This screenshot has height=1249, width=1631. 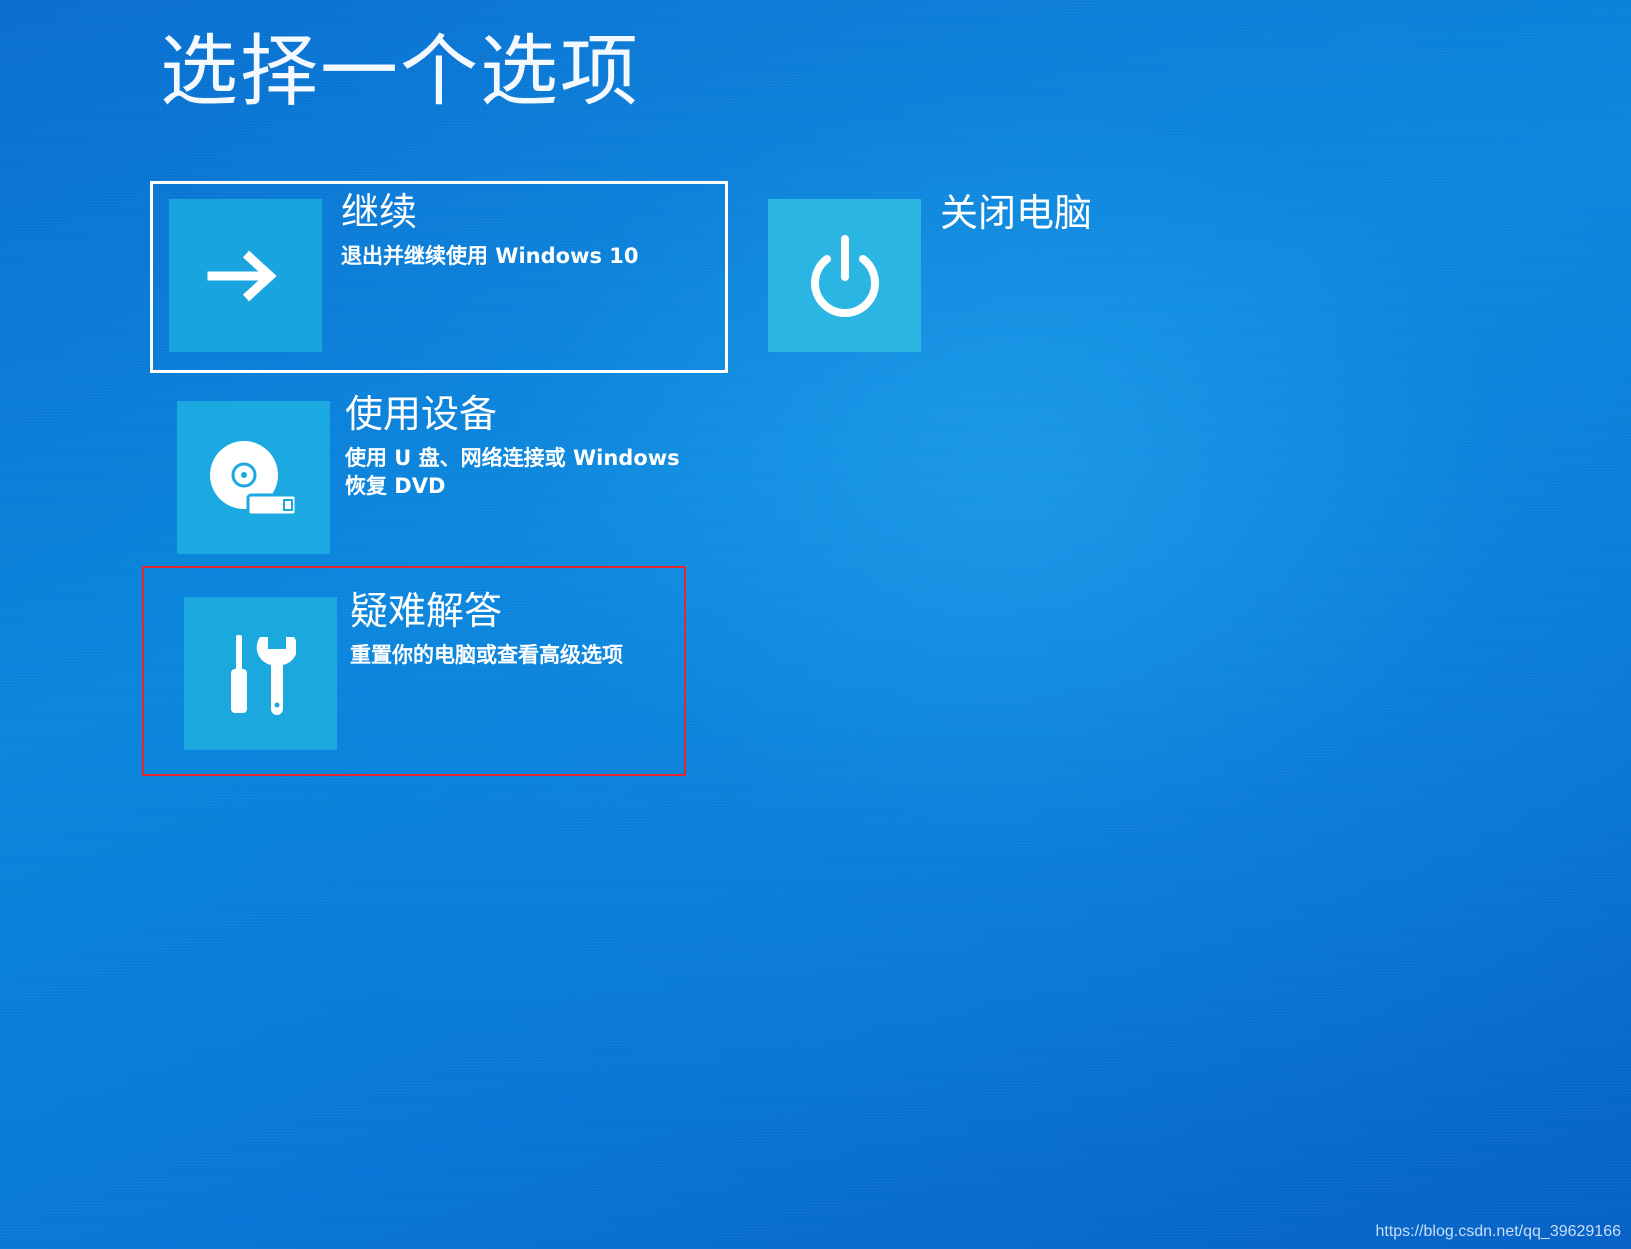 I want to click on troubleshoot-tile, so click(x=260, y=673).